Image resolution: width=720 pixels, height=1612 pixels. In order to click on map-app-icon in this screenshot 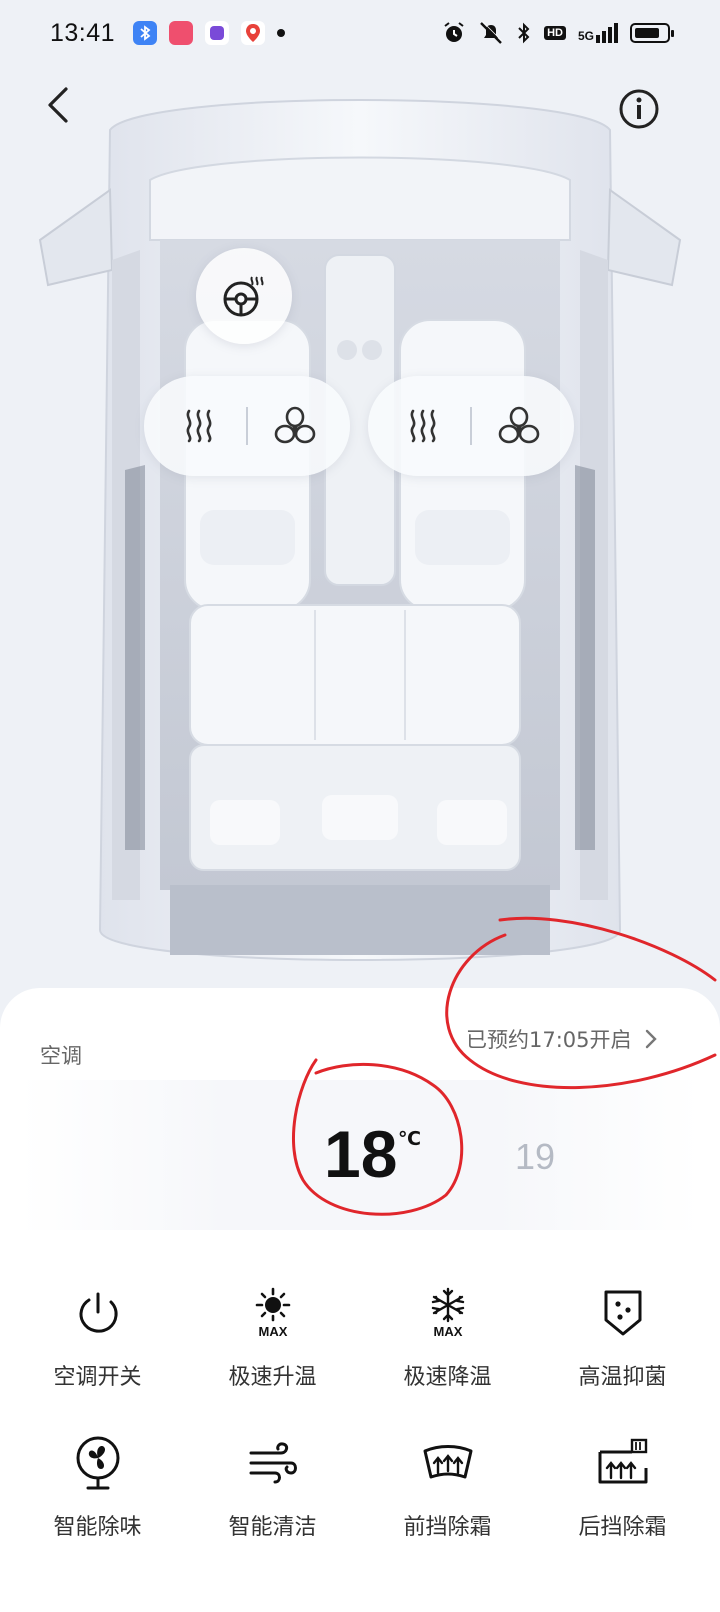, I will do `click(253, 33)`.